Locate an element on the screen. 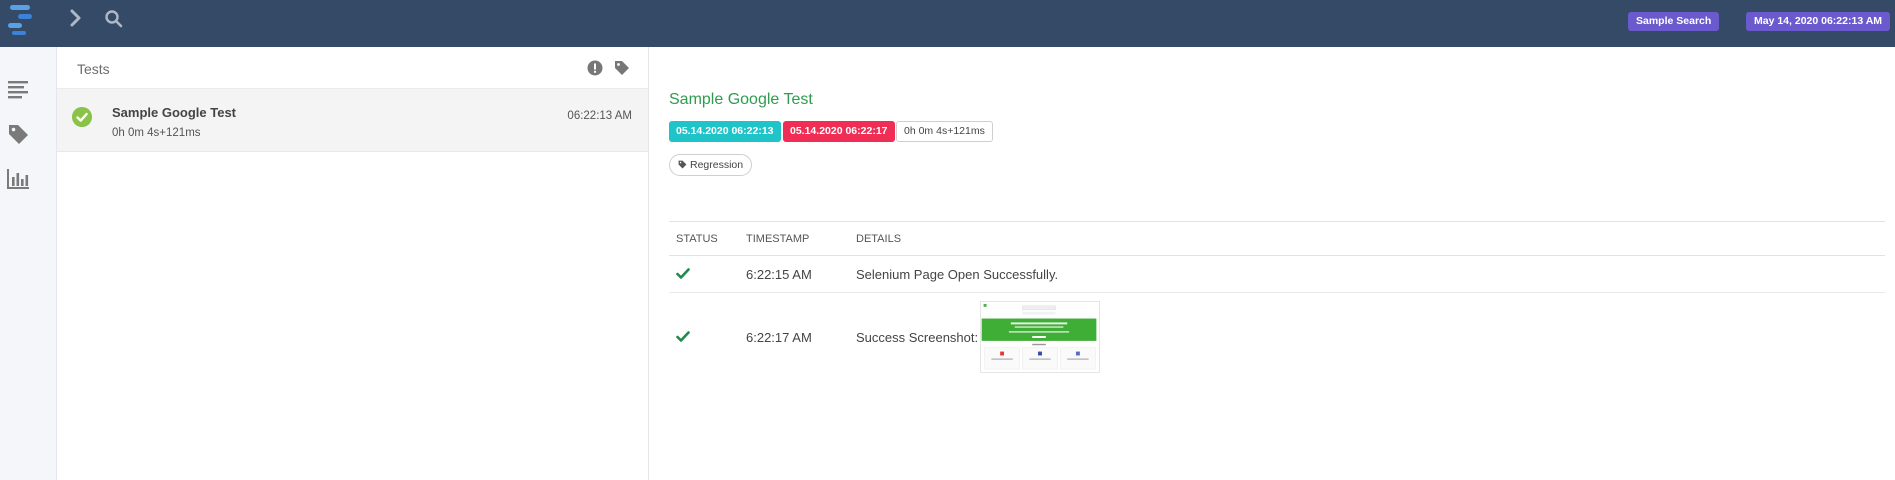 The width and height of the screenshot is (1895, 480). left-rail is located at coordinates (28, 263).